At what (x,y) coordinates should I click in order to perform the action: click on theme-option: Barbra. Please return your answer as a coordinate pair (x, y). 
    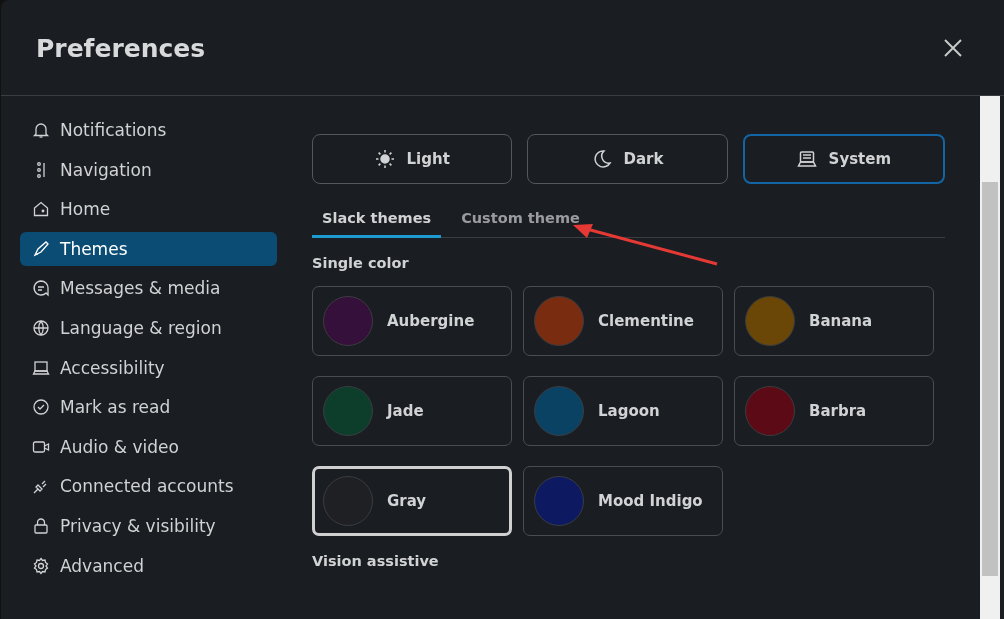
    Looking at the image, I should click on (834, 411).